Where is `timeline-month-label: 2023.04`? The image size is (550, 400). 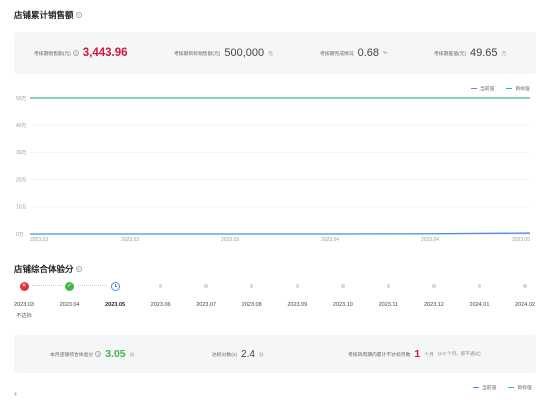
timeline-month-label: 2023.04 is located at coordinates (69, 305).